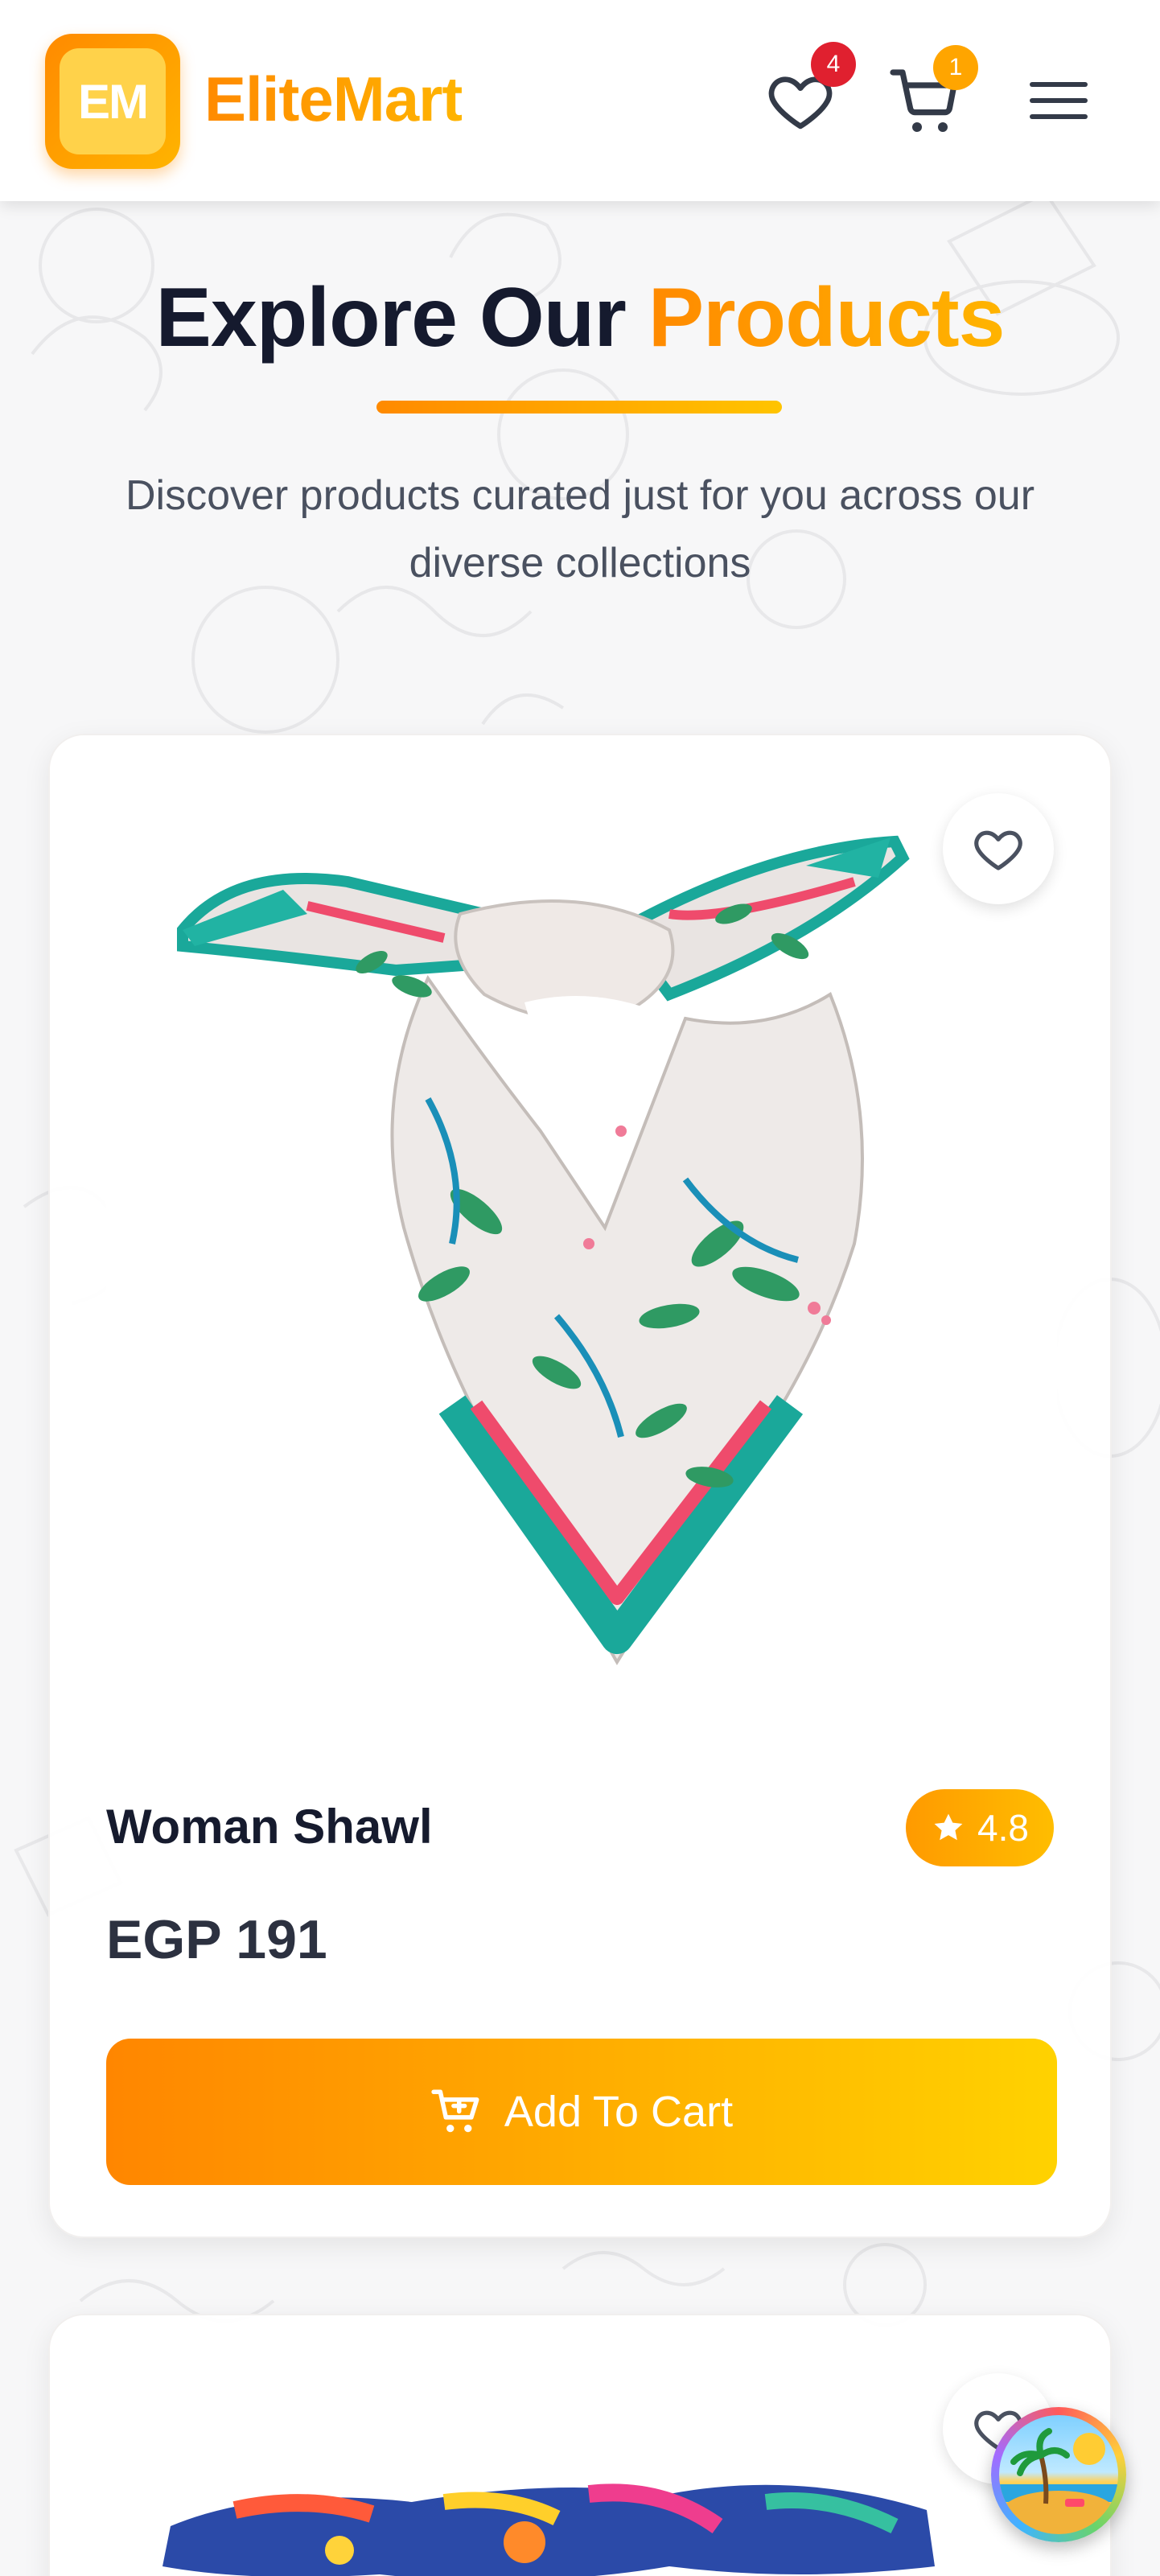  Describe the element at coordinates (827, 317) in the screenshot. I see `title-accent: Products` at that location.